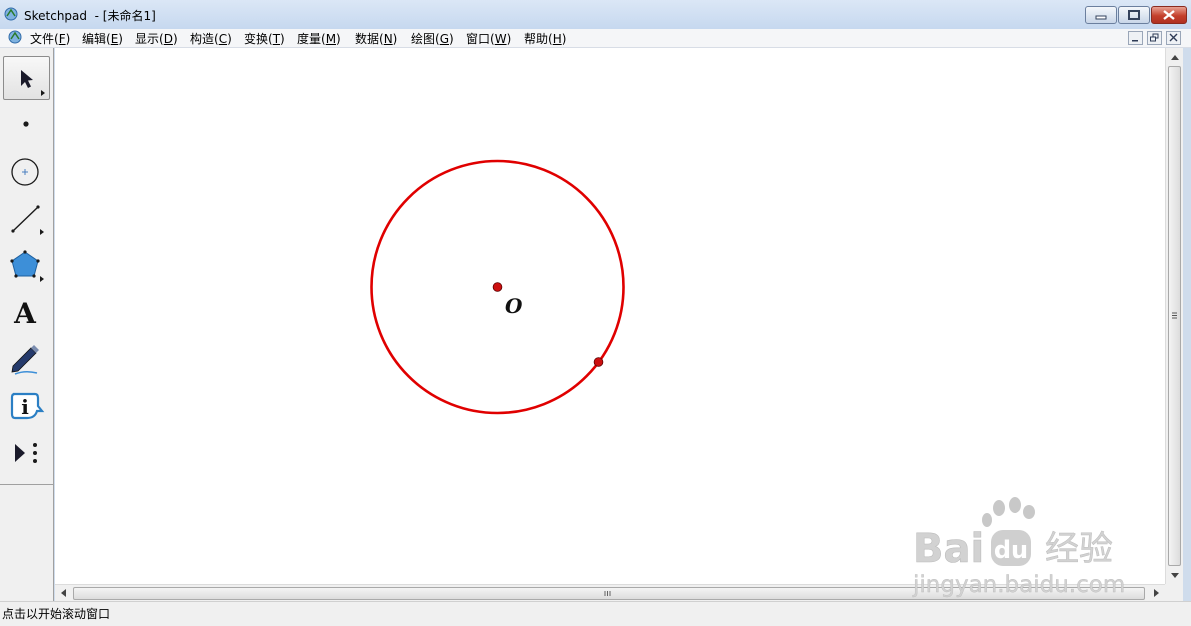 This screenshot has width=1191, height=626. What do you see at coordinates (156, 38) in the screenshot?
I see `menu-3: 显示(D)` at bounding box center [156, 38].